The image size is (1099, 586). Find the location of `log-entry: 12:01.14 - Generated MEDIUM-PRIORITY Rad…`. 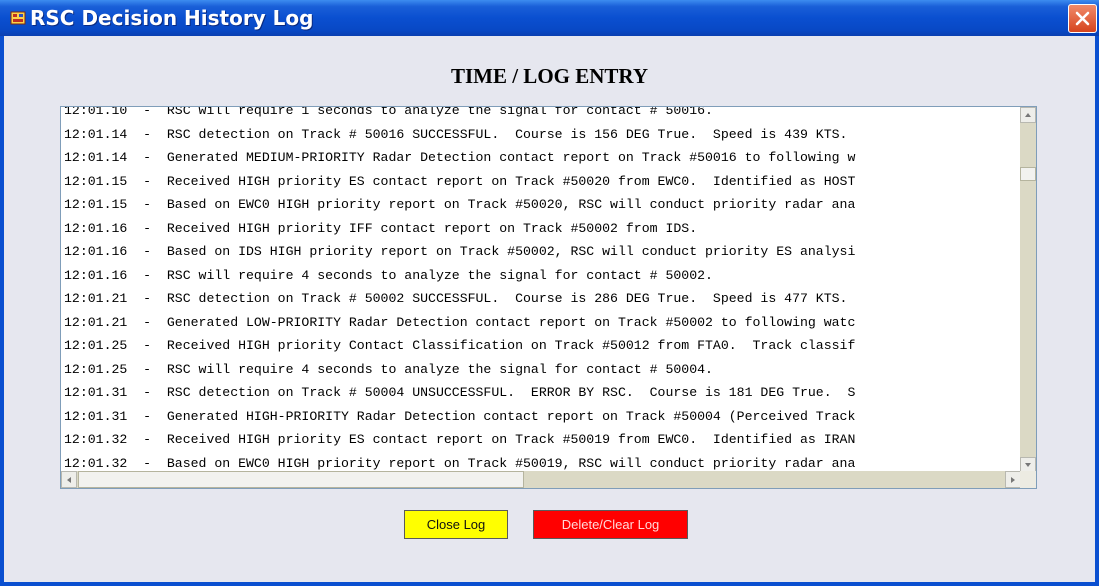

log-entry: 12:01.14 - Generated MEDIUM-PRIORITY Rad… is located at coordinates (460, 157).